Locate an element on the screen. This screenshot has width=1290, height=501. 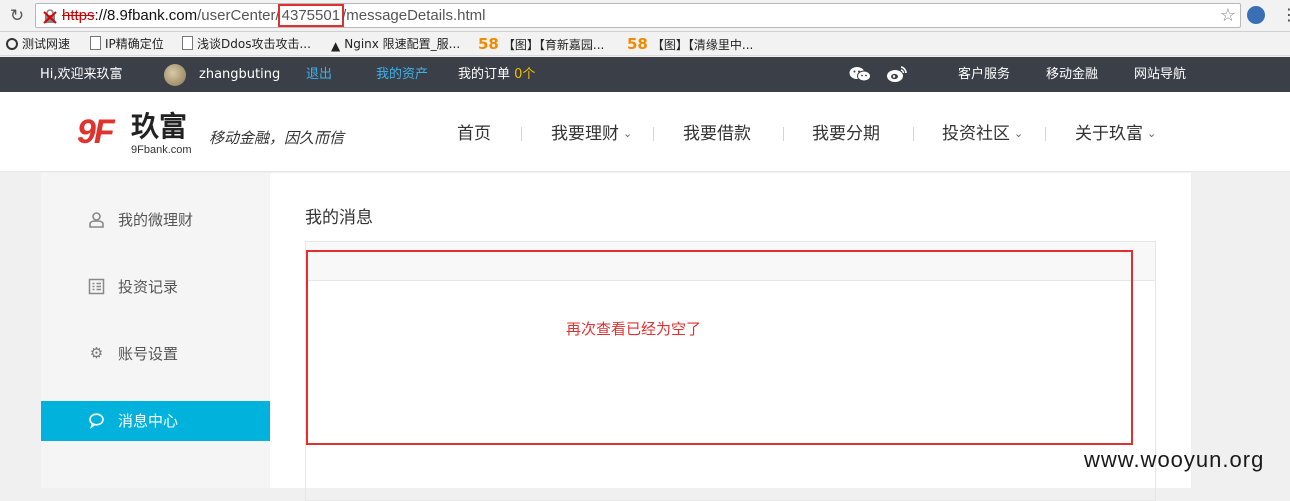
nav-invest: 我要理财 ⌄ is located at coordinates (591, 134).